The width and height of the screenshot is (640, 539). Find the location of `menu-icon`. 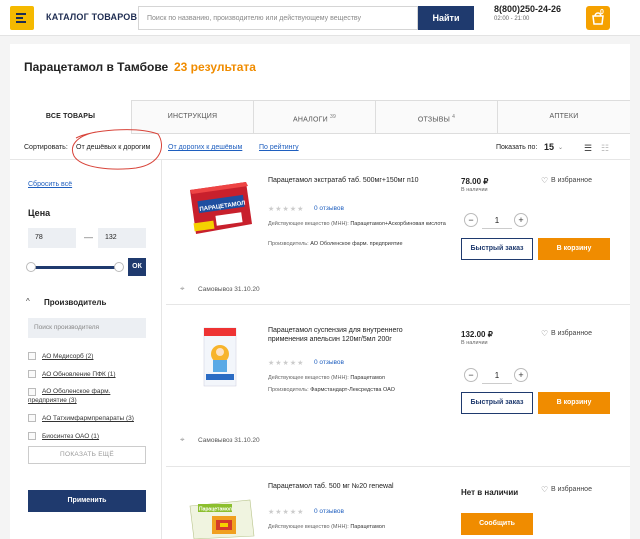

menu-icon is located at coordinates (22, 18).